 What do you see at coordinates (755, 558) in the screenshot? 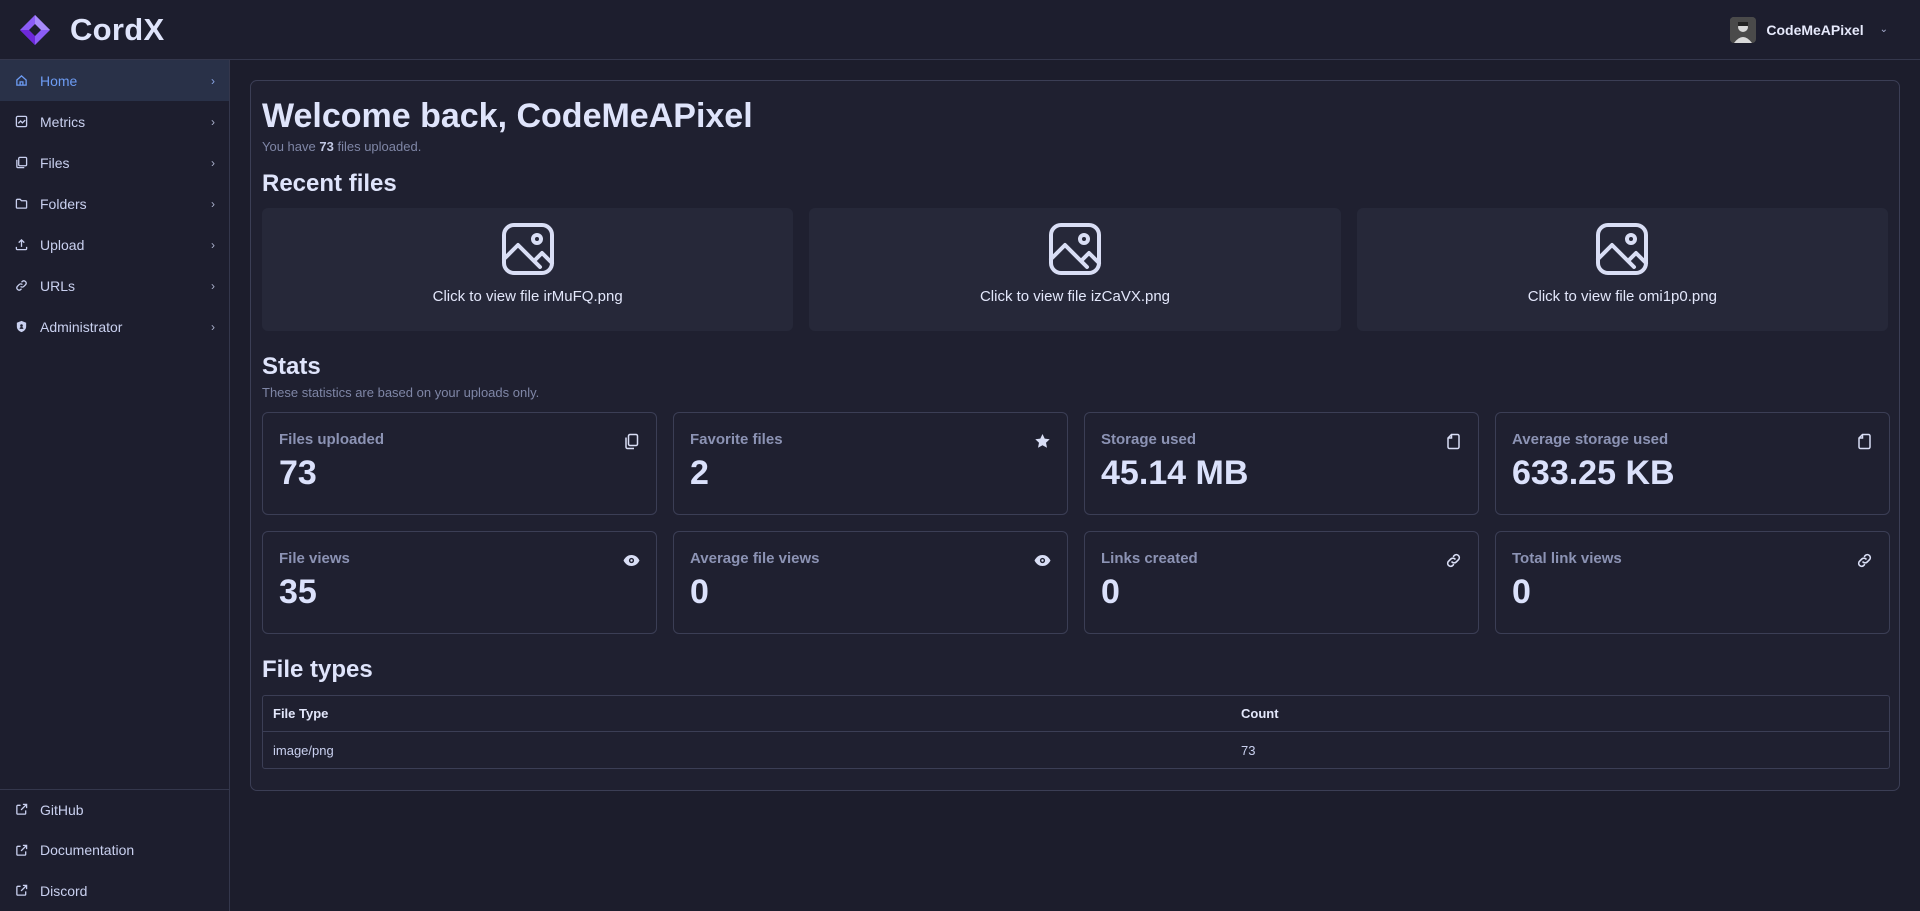
I see `stat-label: Average file views` at bounding box center [755, 558].